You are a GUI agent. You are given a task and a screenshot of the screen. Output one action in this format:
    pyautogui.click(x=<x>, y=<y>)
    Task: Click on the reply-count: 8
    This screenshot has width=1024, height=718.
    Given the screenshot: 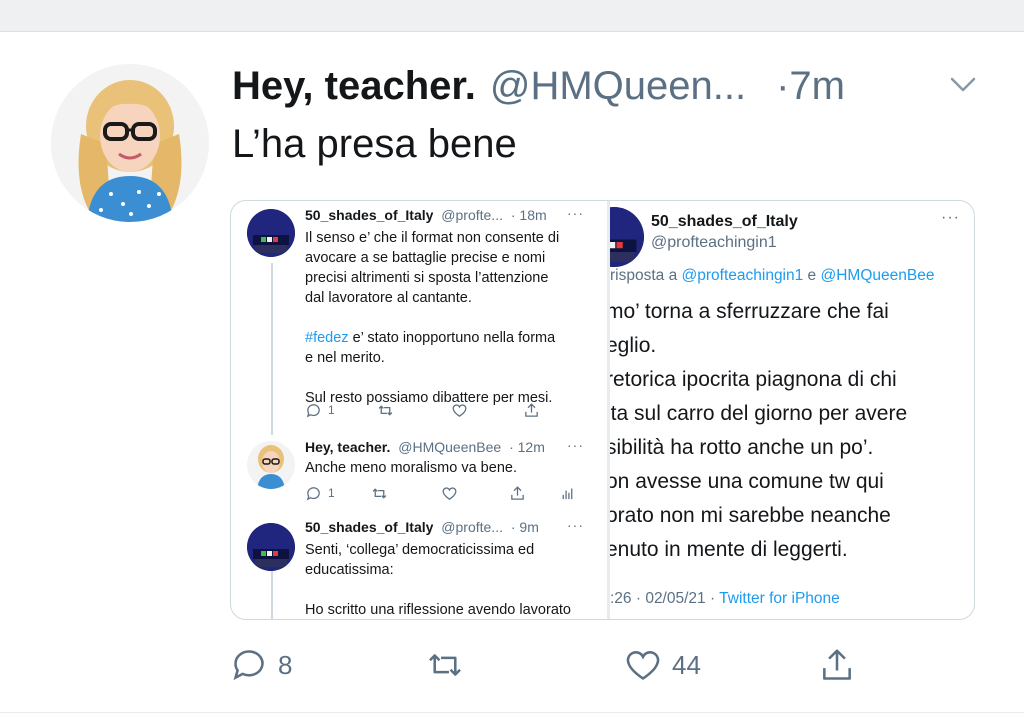 What is the action you would take?
    pyautogui.click(x=285, y=664)
    